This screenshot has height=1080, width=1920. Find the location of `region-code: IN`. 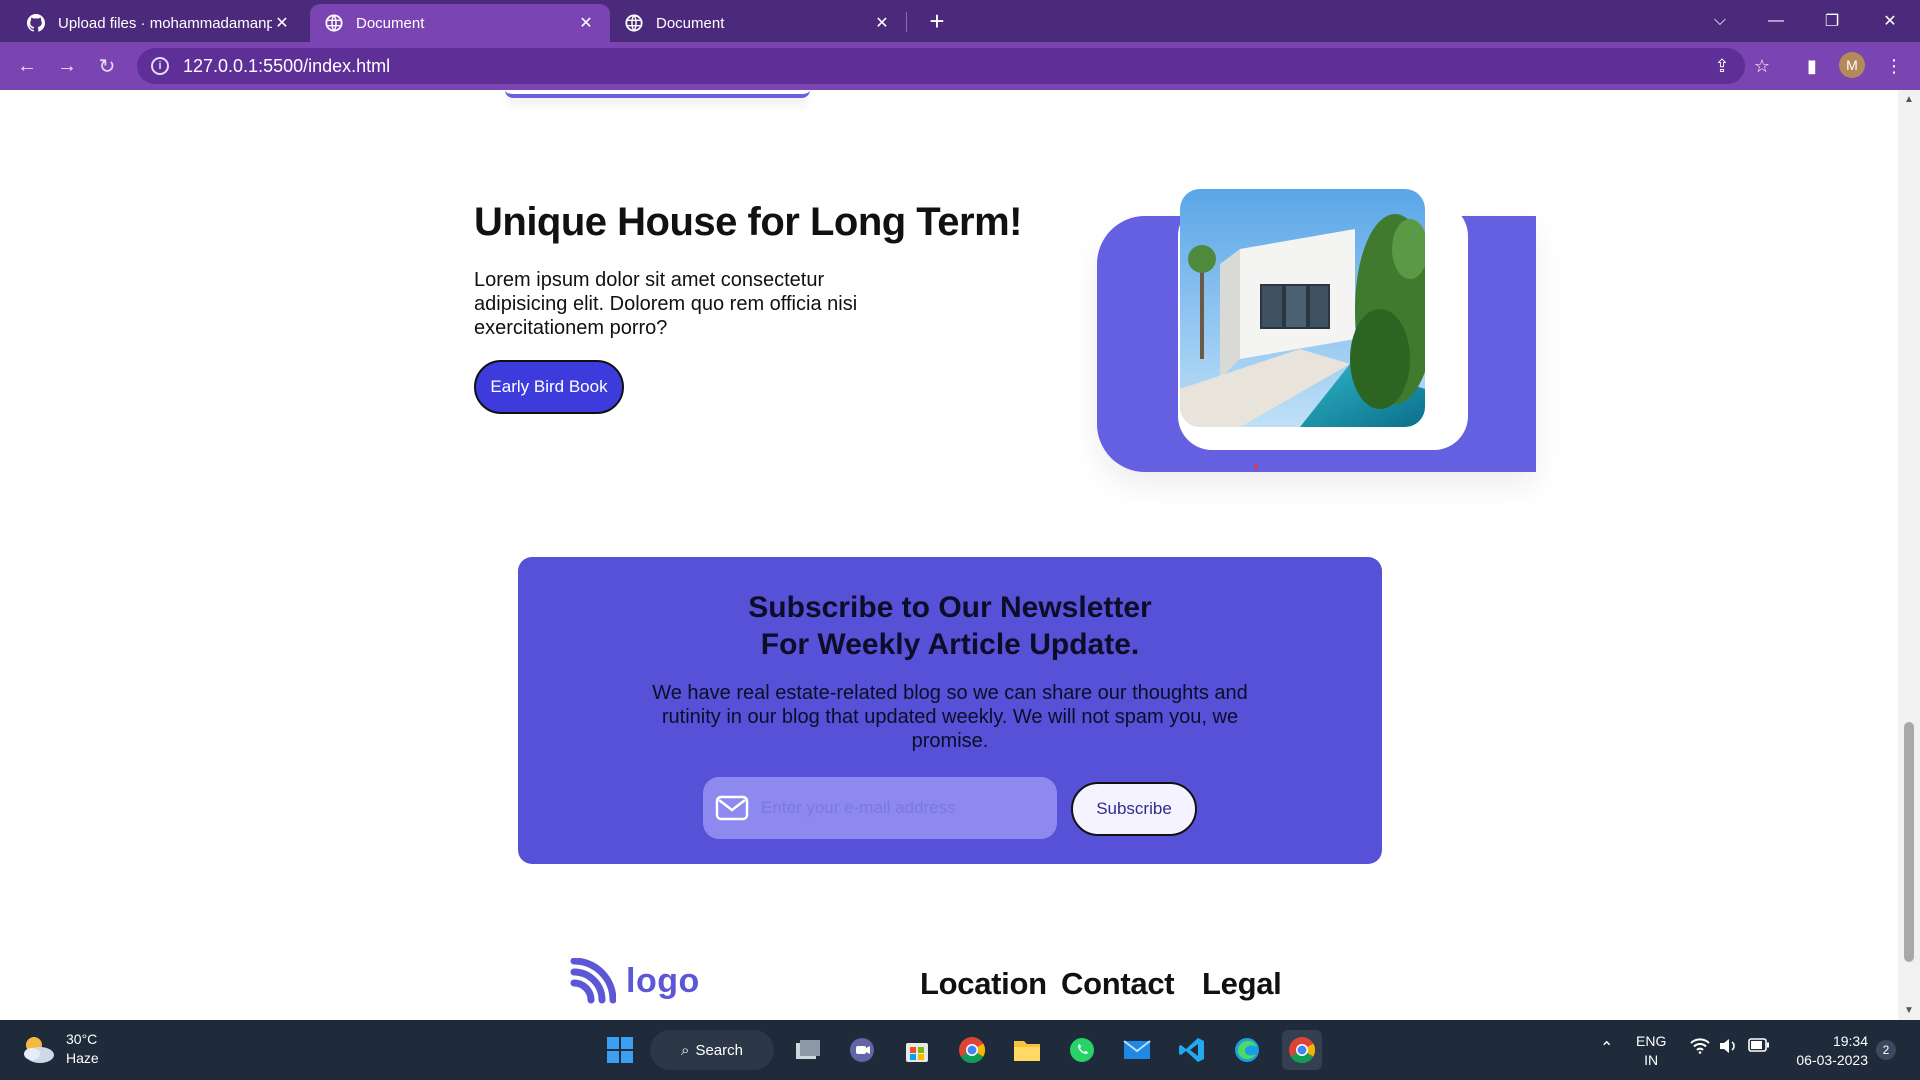

region-code: IN is located at coordinates (1651, 1060).